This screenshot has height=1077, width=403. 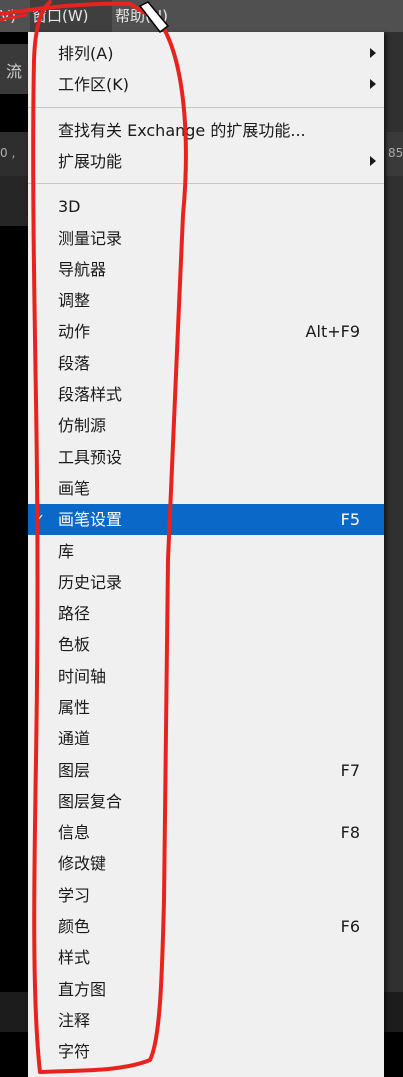 I want to click on menu-item: 学习, so click(x=206, y=895).